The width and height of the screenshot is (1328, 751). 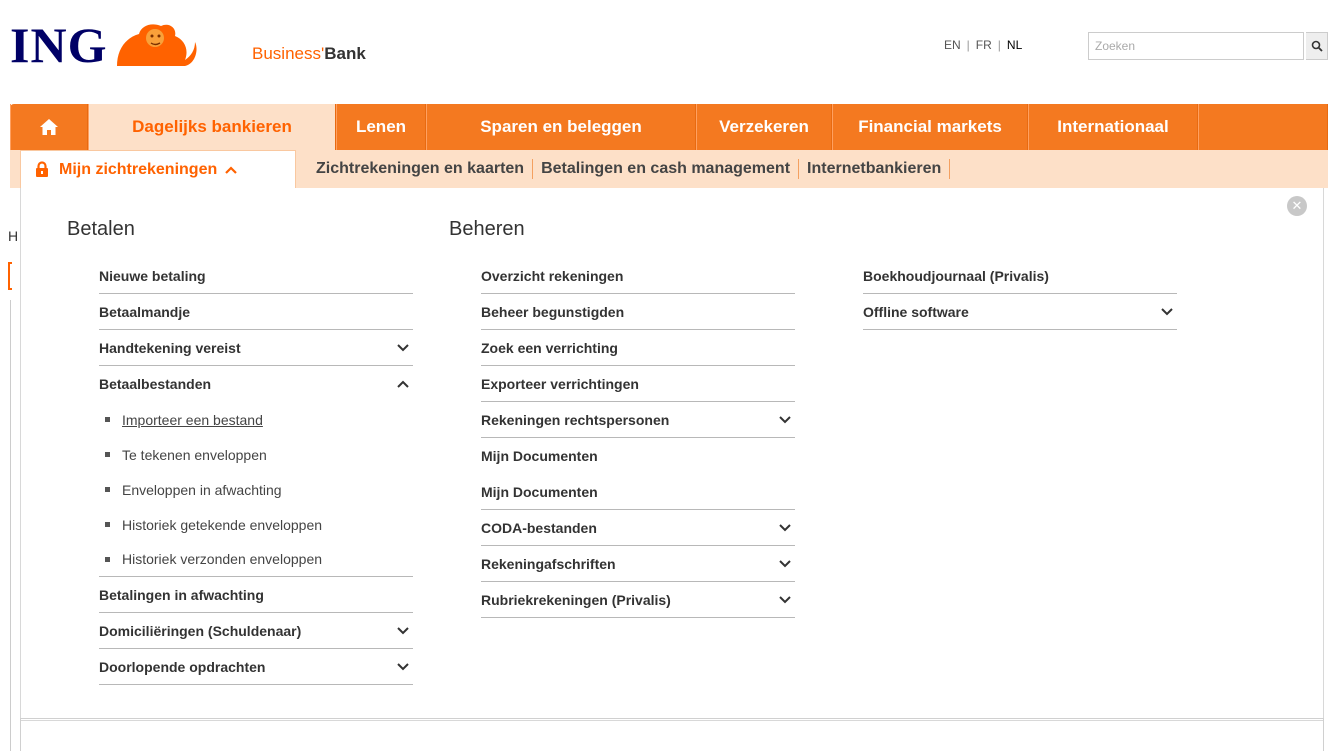 I want to click on subnav-betalingen-en-cash-management: Betalingen en cash management, so click(x=666, y=169).